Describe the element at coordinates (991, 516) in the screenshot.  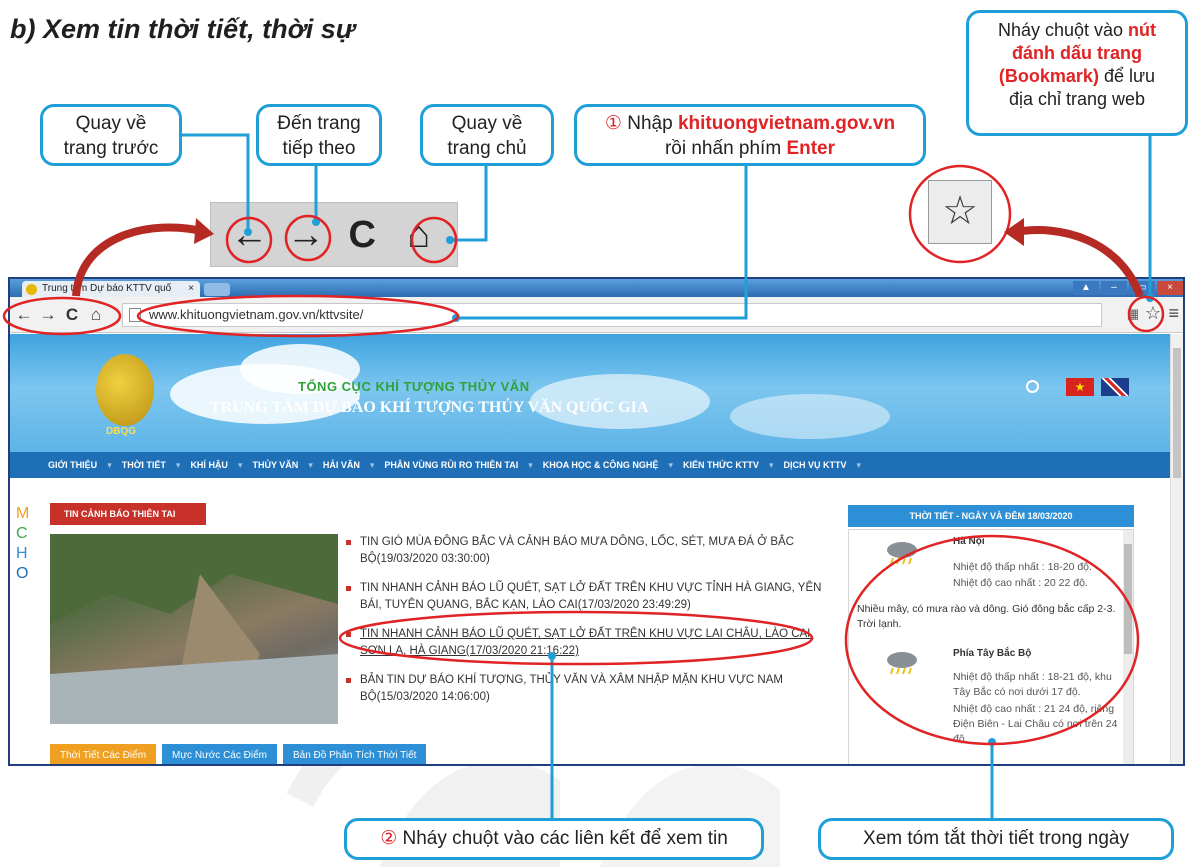
I see `weather-panel-title: THỜI TIẾT - NGÀY VÀ ĐÊM 18/03/2020` at that location.